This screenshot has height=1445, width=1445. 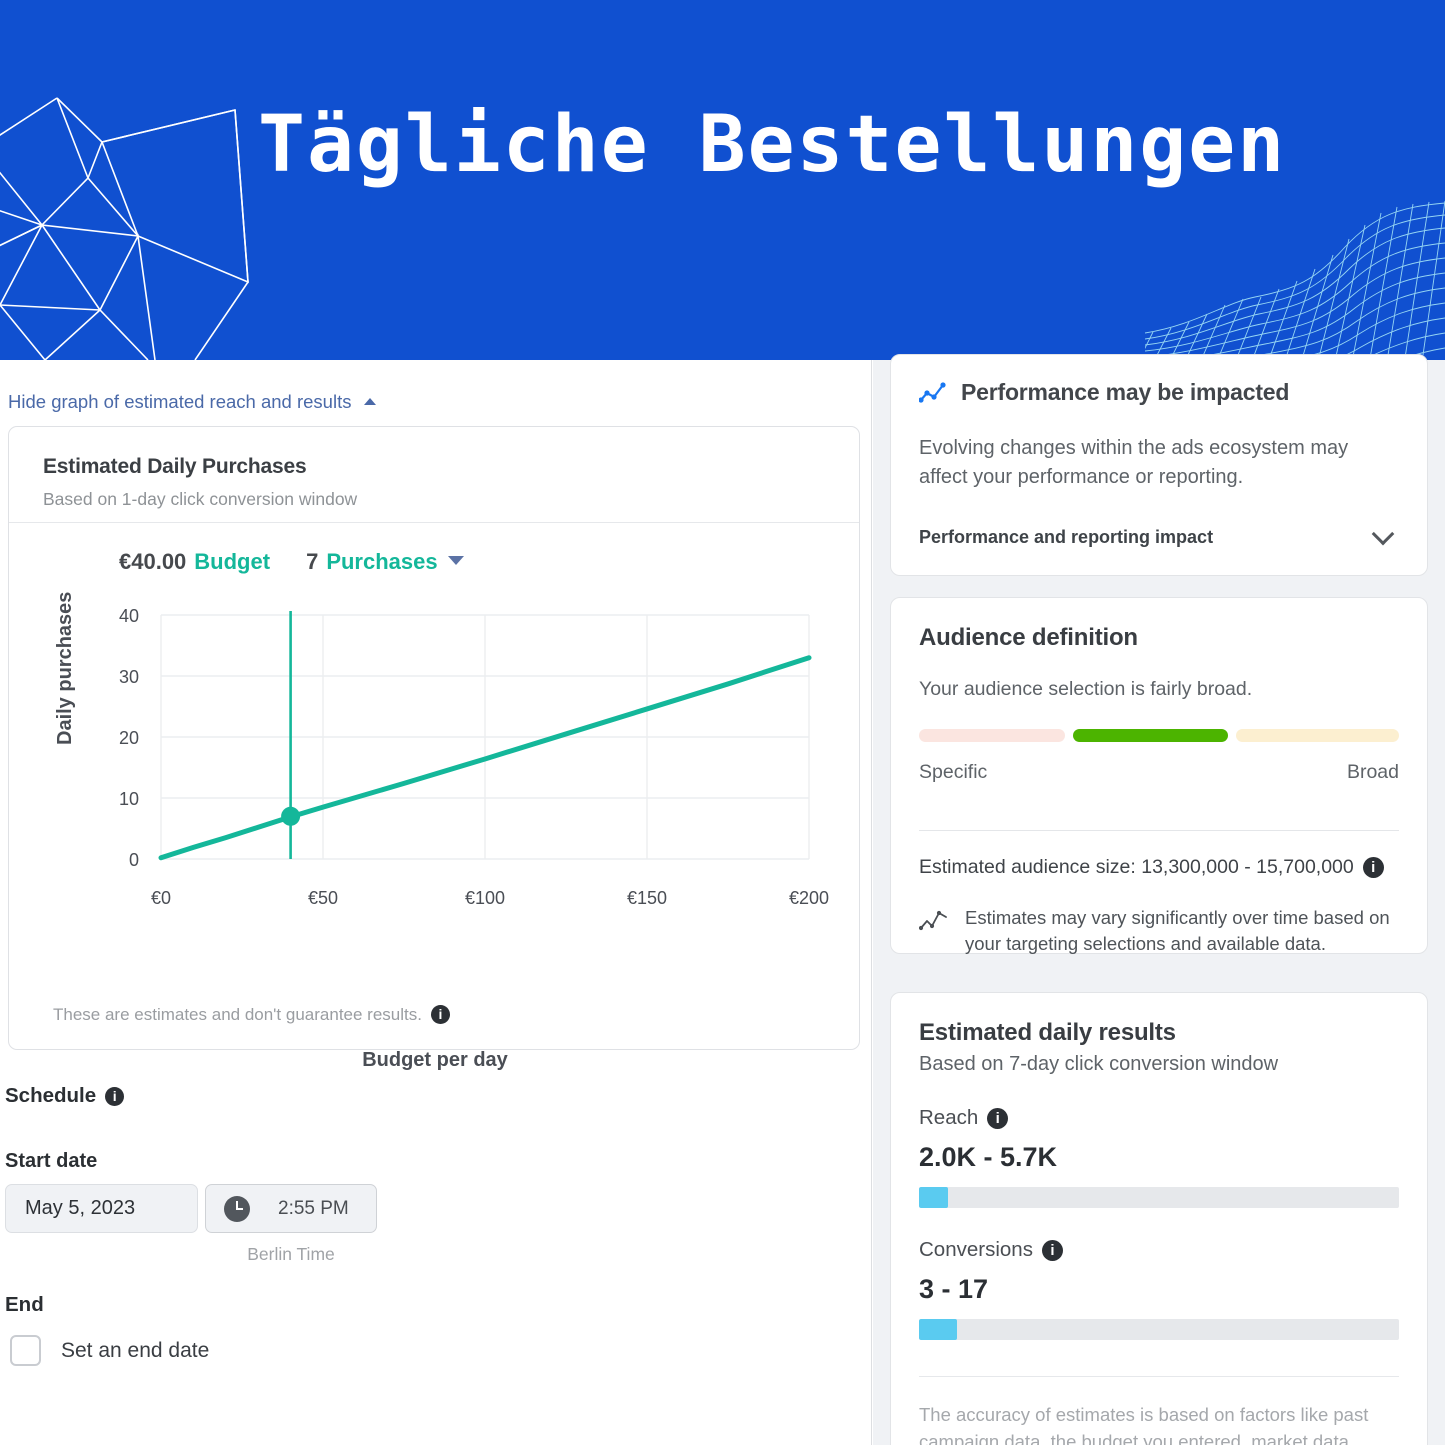 I want to click on start-date-heading: Start date, so click(x=51, y=1161).